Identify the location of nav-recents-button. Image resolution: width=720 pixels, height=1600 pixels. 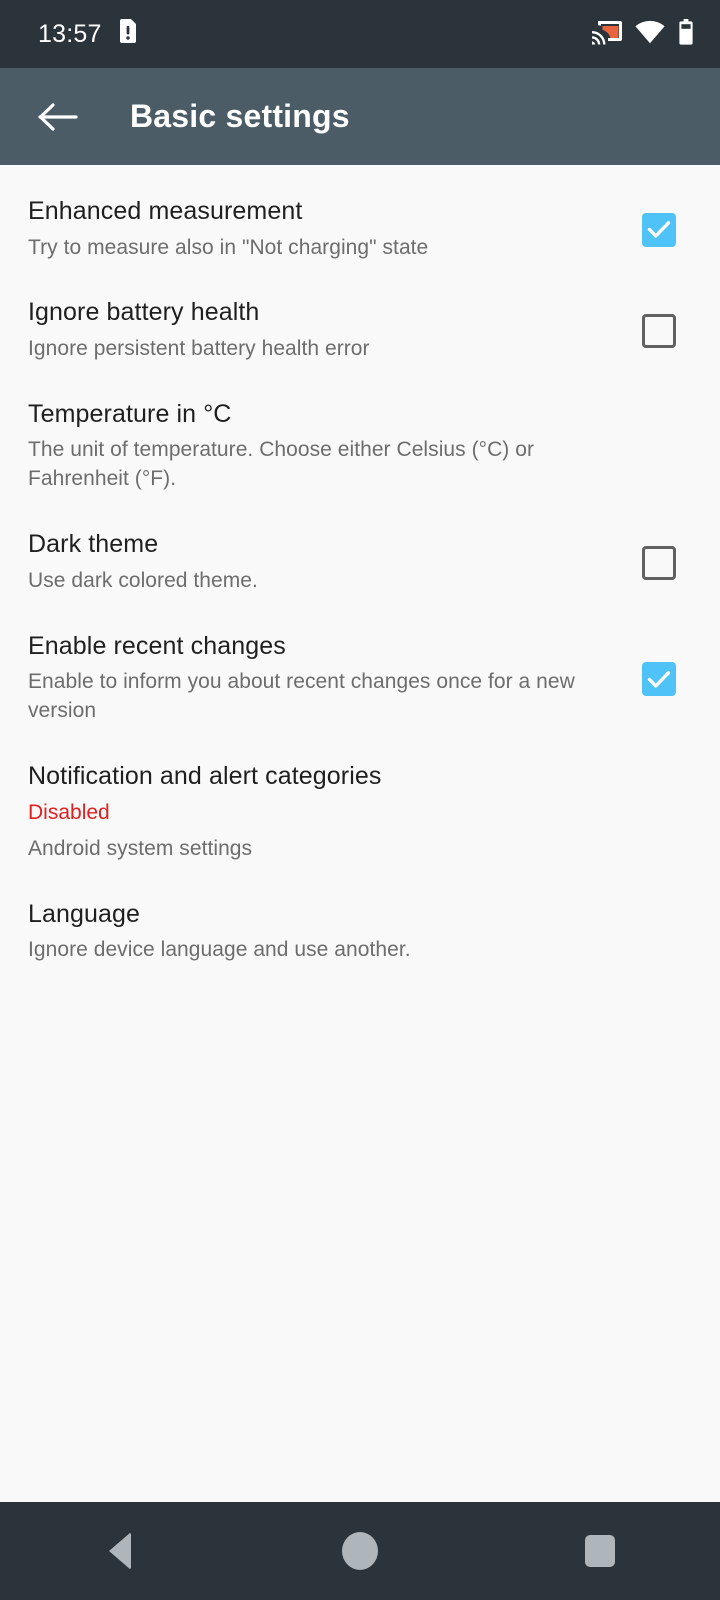
(600, 1551).